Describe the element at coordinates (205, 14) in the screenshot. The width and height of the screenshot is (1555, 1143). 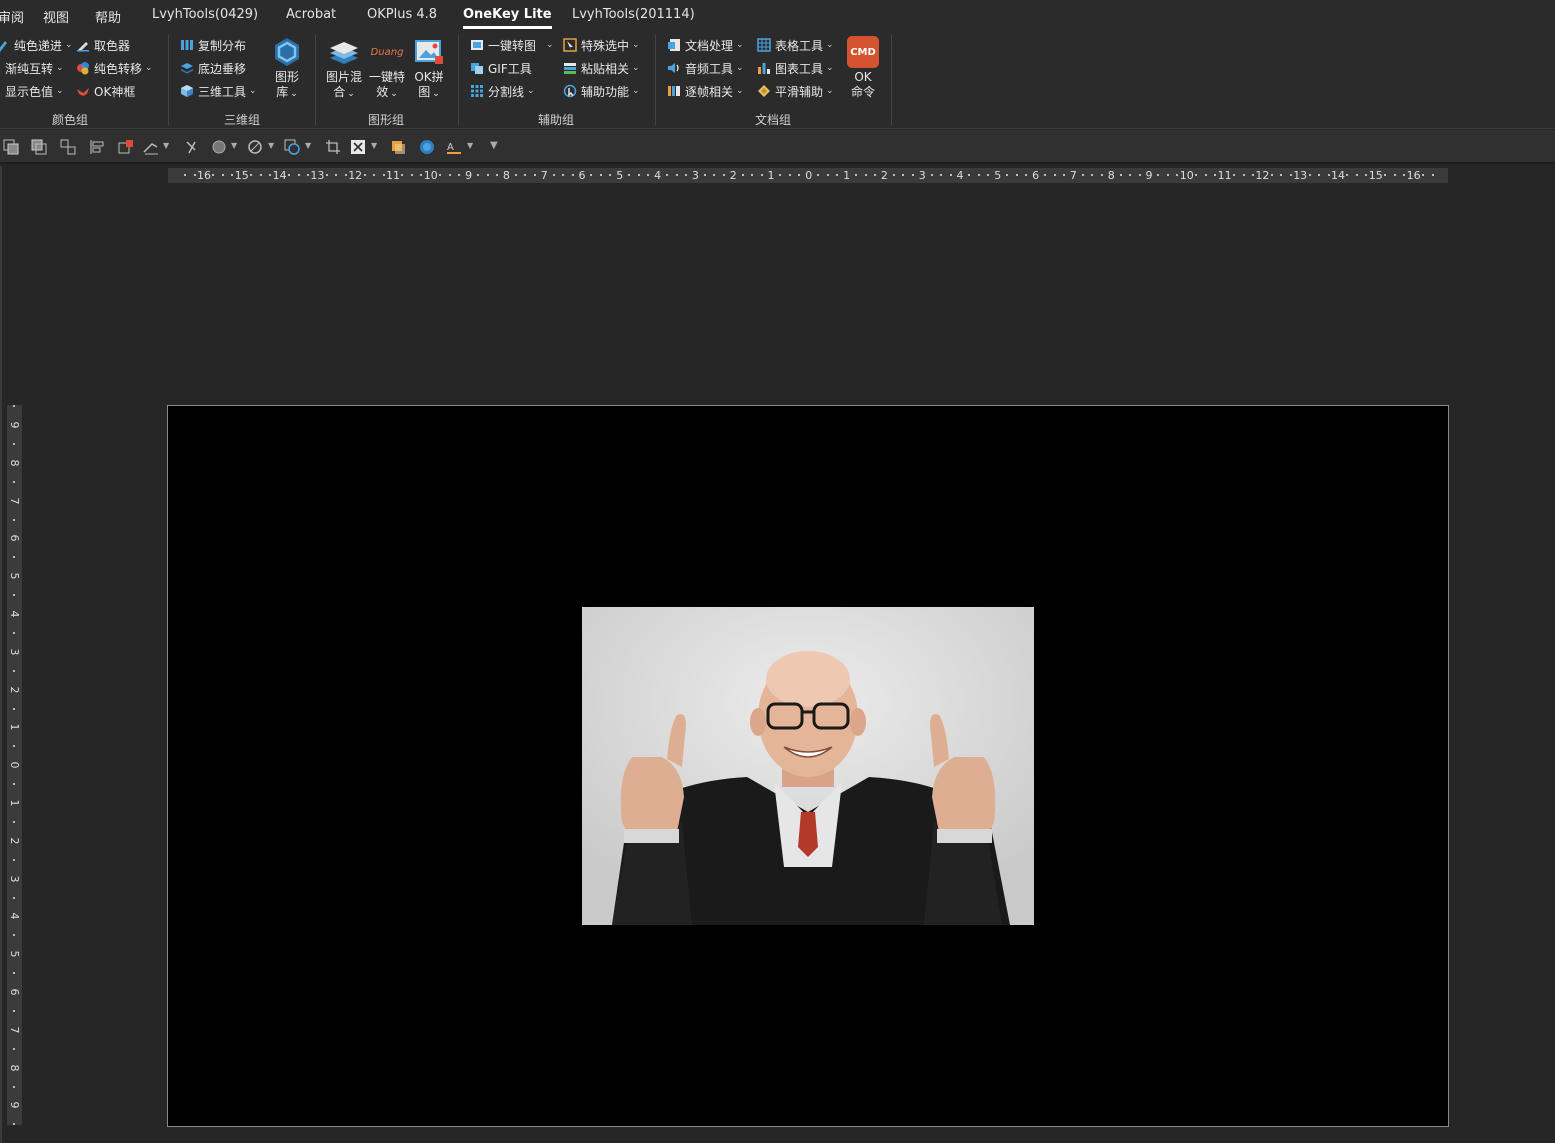
I see `tab-lvyhtools-0429: LvyhTools(0429)` at that location.